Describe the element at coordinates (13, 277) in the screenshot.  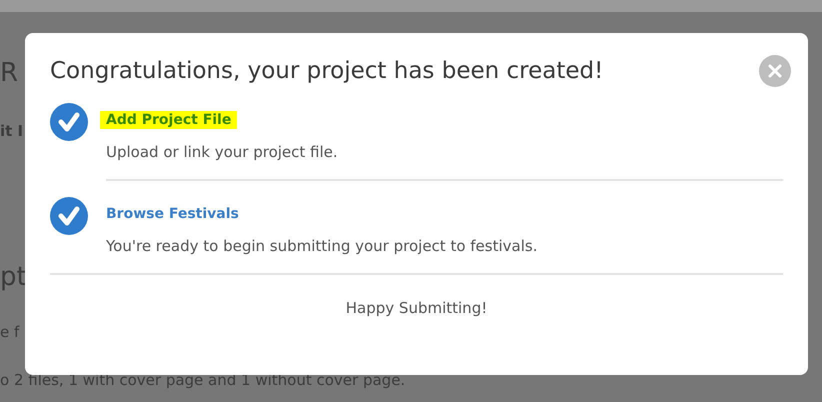
I see `background-text: pt` at that location.